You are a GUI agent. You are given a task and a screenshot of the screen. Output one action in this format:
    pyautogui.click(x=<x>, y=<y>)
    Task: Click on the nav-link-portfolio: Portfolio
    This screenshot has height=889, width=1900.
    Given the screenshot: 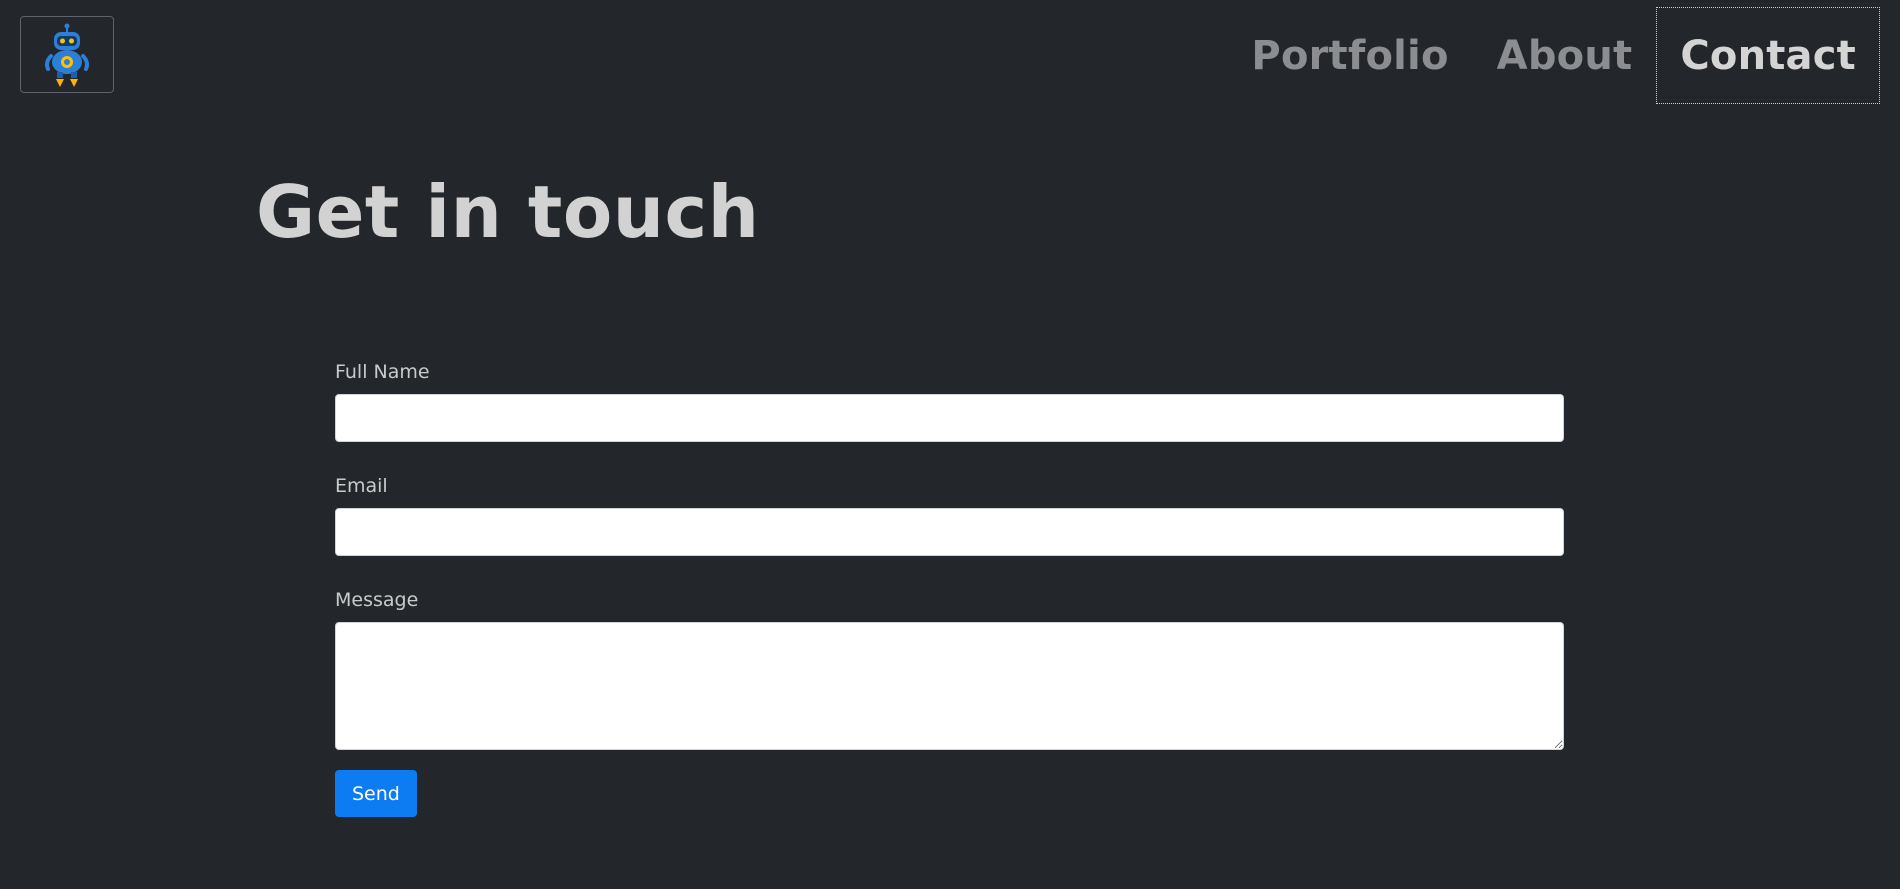 What is the action you would take?
    pyautogui.click(x=1349, y=55)
    